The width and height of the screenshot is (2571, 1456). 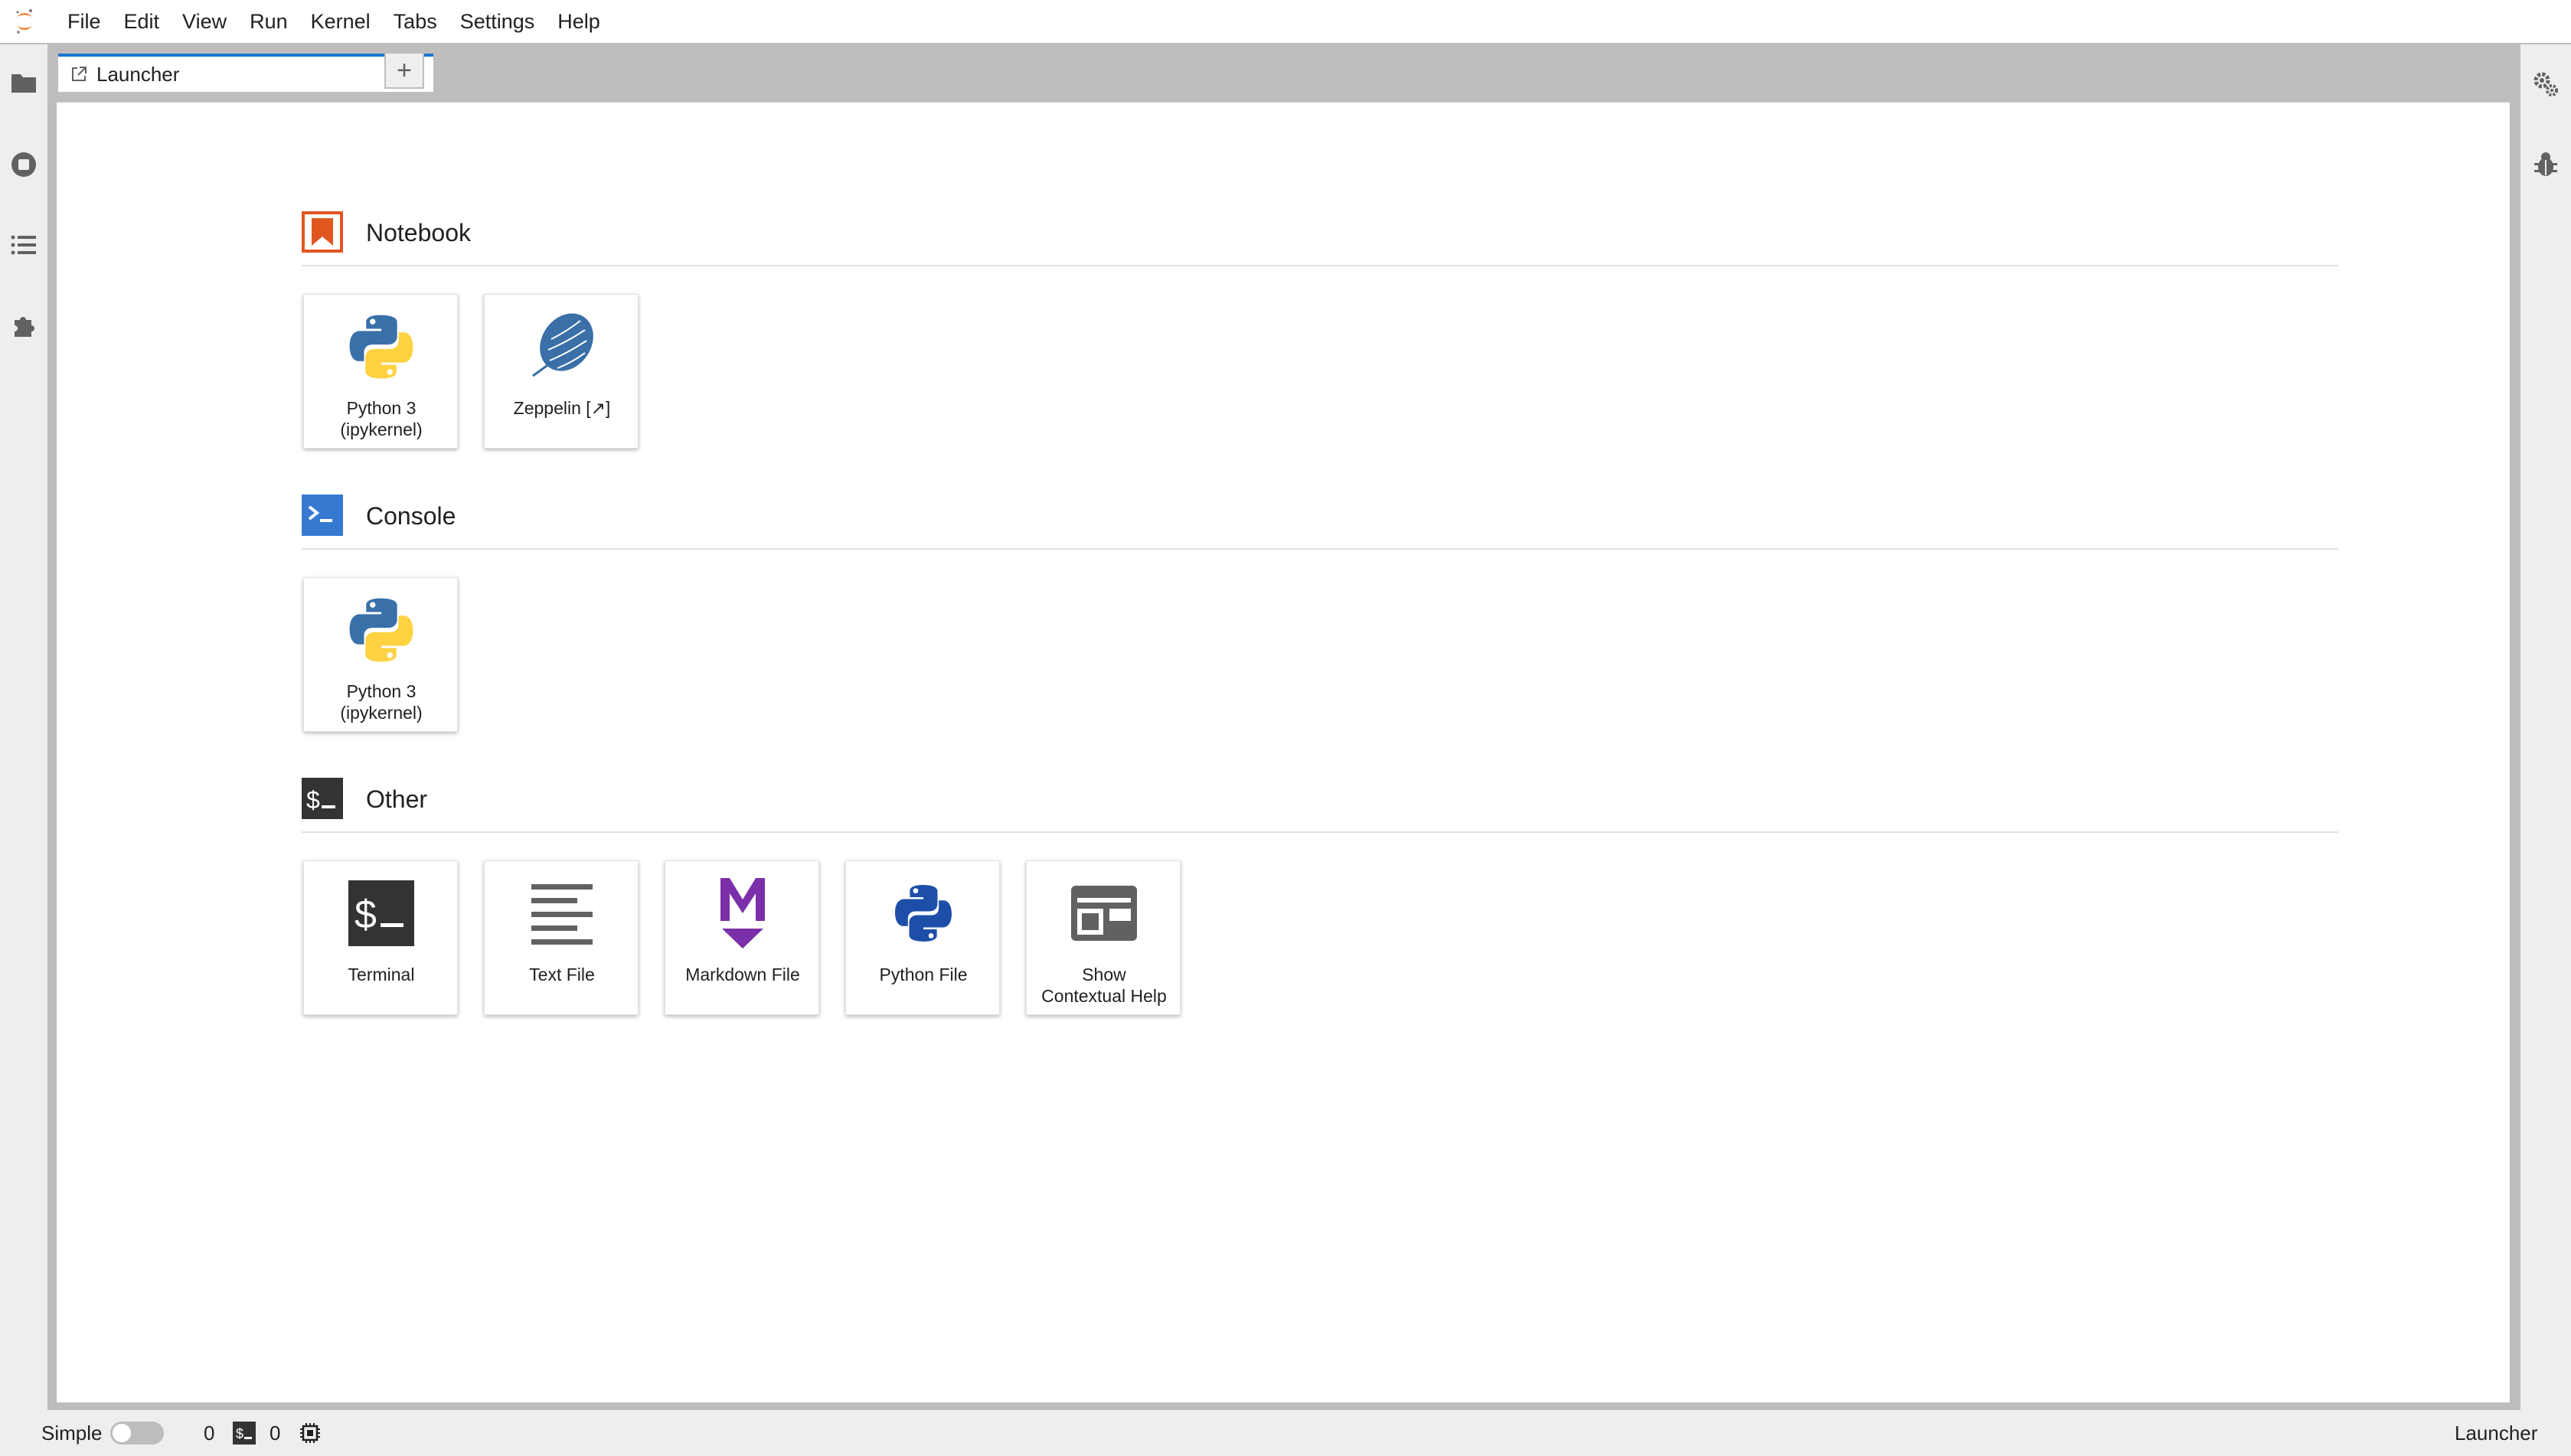 I want to click on section-other: $ Other, so click(x=1320, y=805).